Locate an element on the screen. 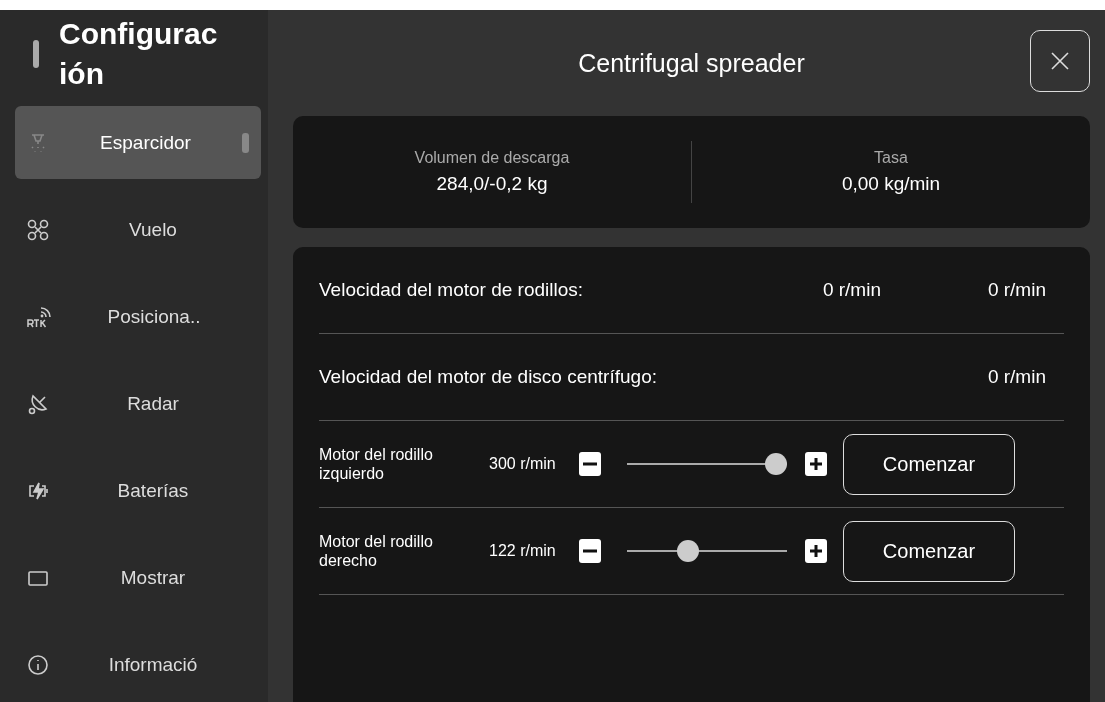 The width and height of the screenshot is (1105, 702). sidebar-item: Mostrar is located at coordinates (138, 577).